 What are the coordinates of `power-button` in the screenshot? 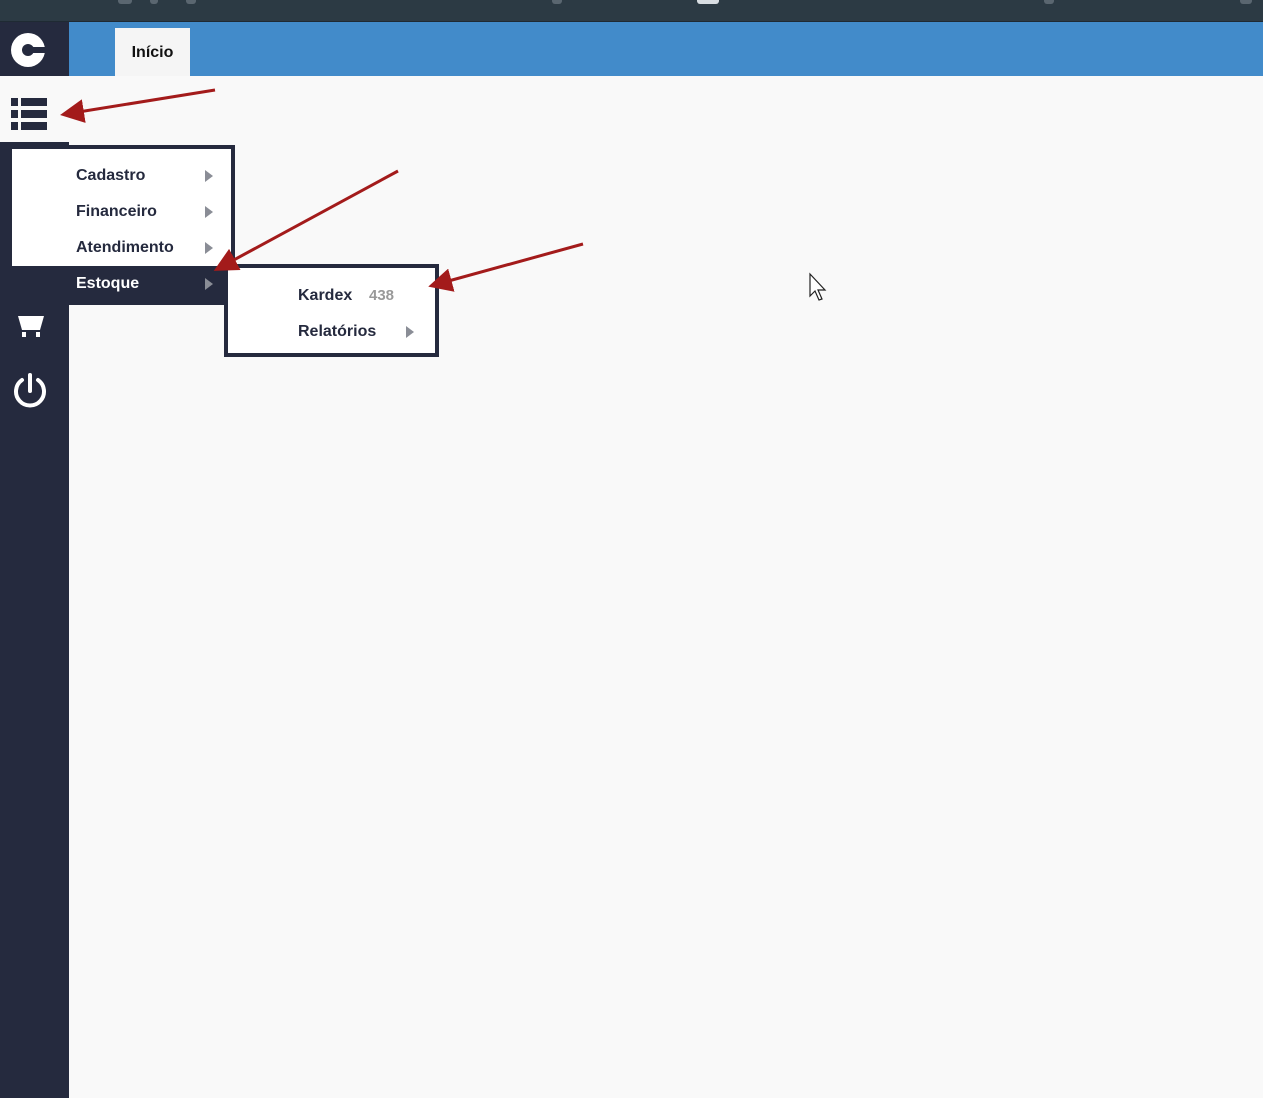 It's located at (34, 388).